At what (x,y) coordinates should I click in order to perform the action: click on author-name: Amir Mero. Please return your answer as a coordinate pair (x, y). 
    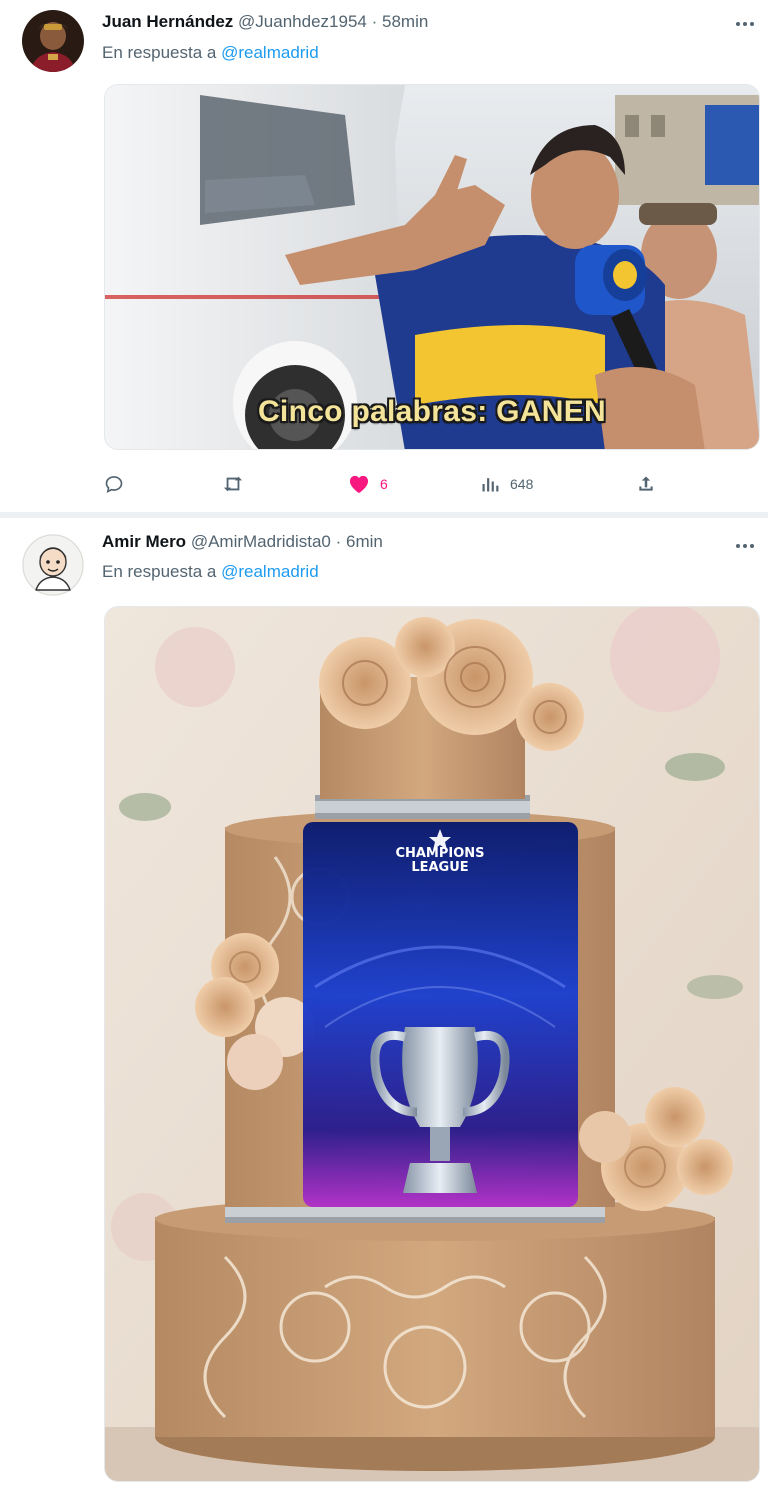
    Looking at the image, I should click on (144, 541).